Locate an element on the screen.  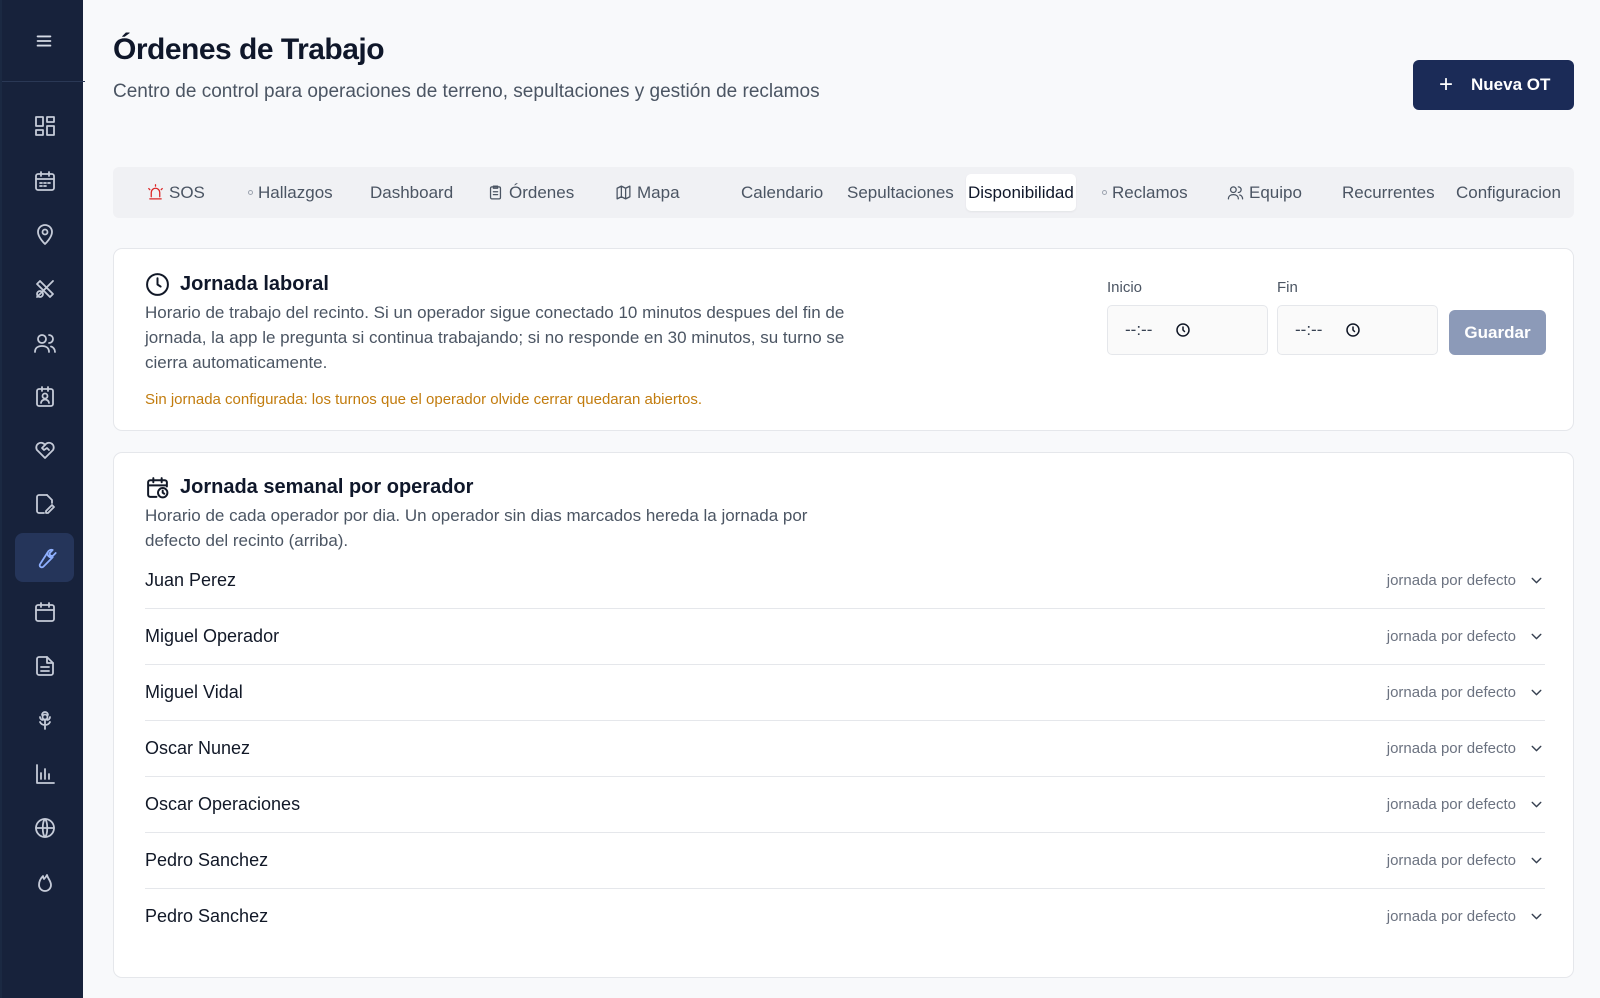
map-pin-icon is located at coordinates (44, 234).